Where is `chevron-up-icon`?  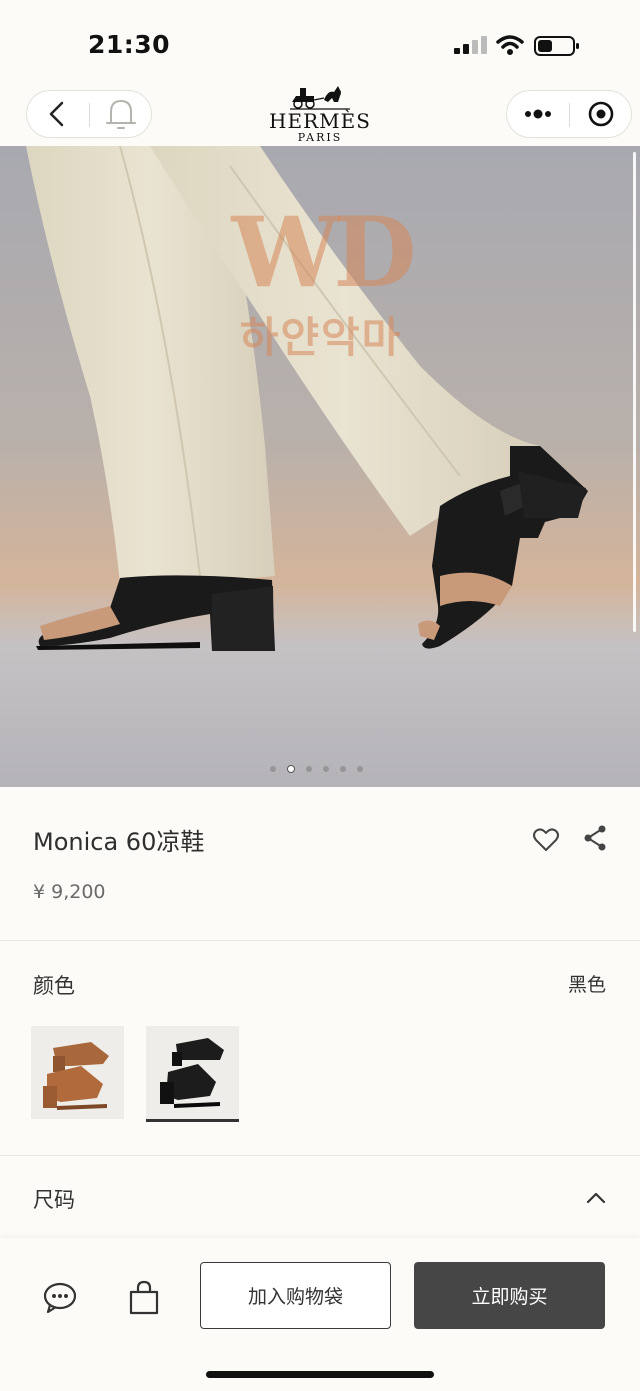
chevron-up-icon is located at coordinates (596, 1198).